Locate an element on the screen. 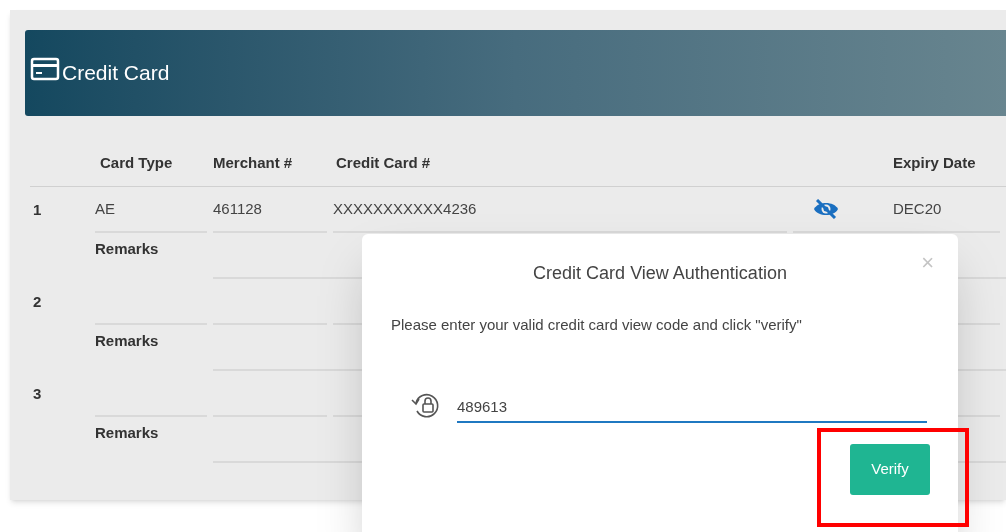 This screenshot has width=1006, height=532. column-header: Merchant # is located at coordinates (253, 163).